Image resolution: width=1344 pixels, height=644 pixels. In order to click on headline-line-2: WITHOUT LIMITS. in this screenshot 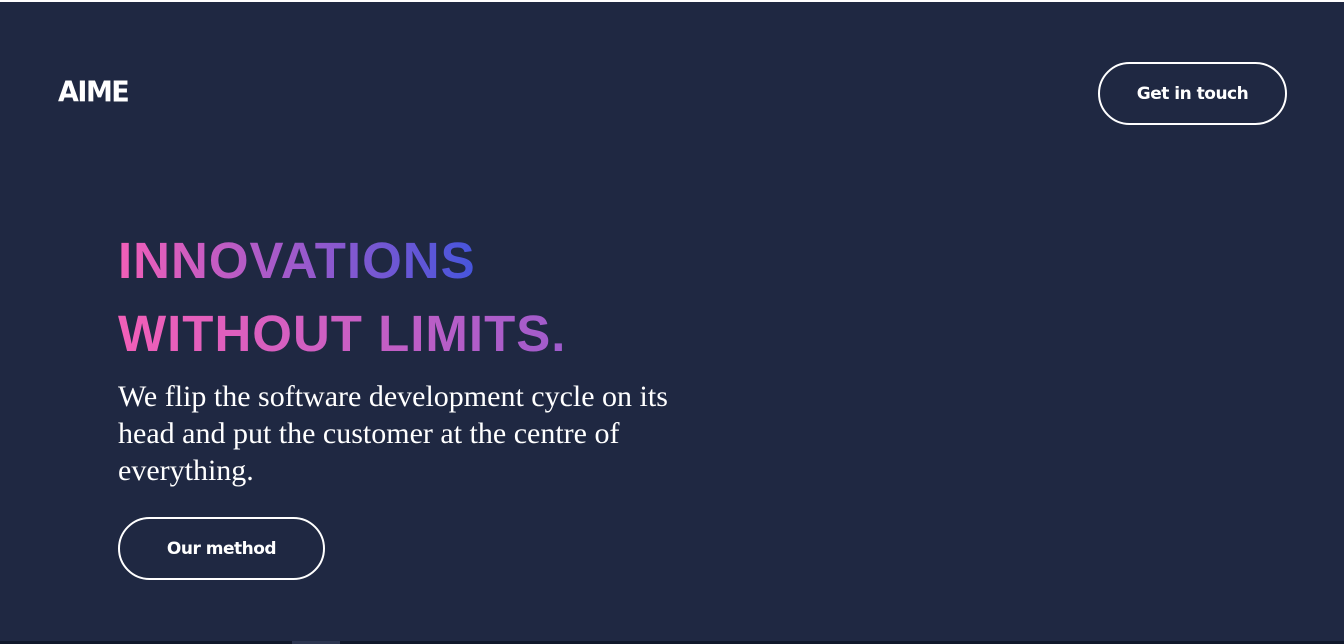, I will do `click(342, 333)`.